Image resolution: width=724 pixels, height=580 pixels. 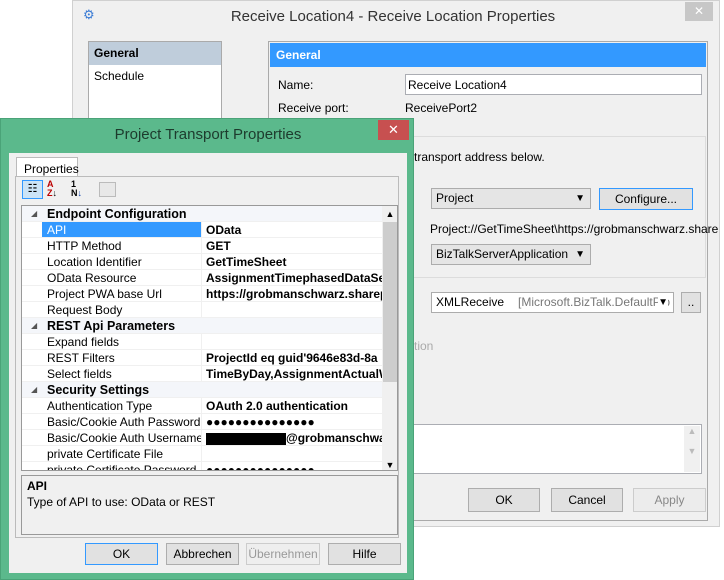 I want to click on name-input, so click(x=553, y=84).